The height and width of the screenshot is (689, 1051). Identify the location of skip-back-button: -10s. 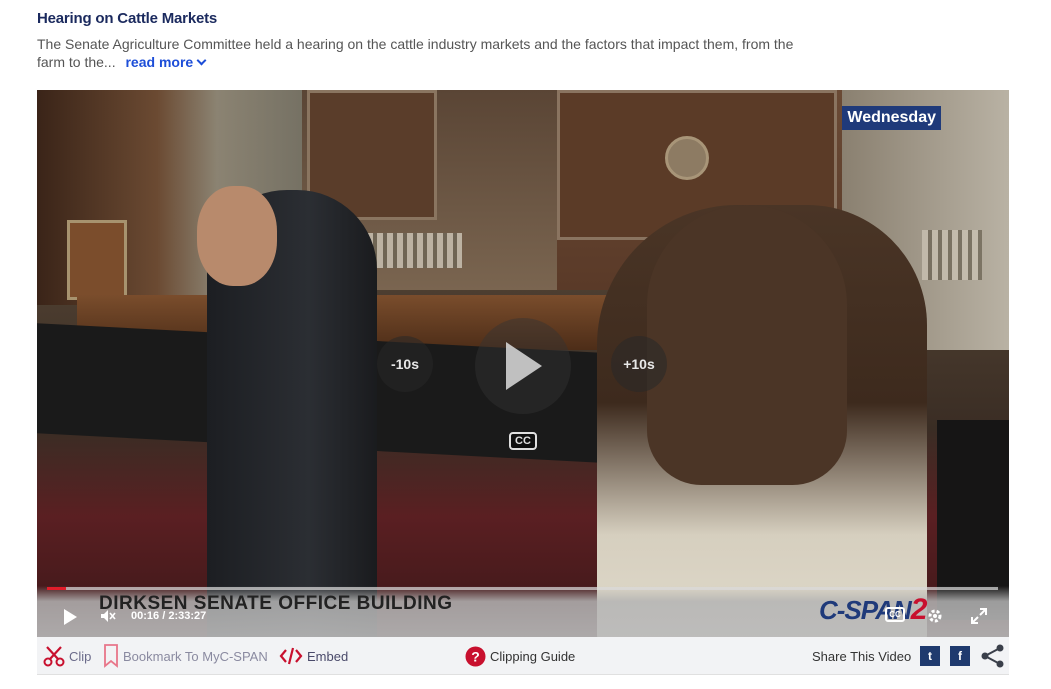
(405, 364).